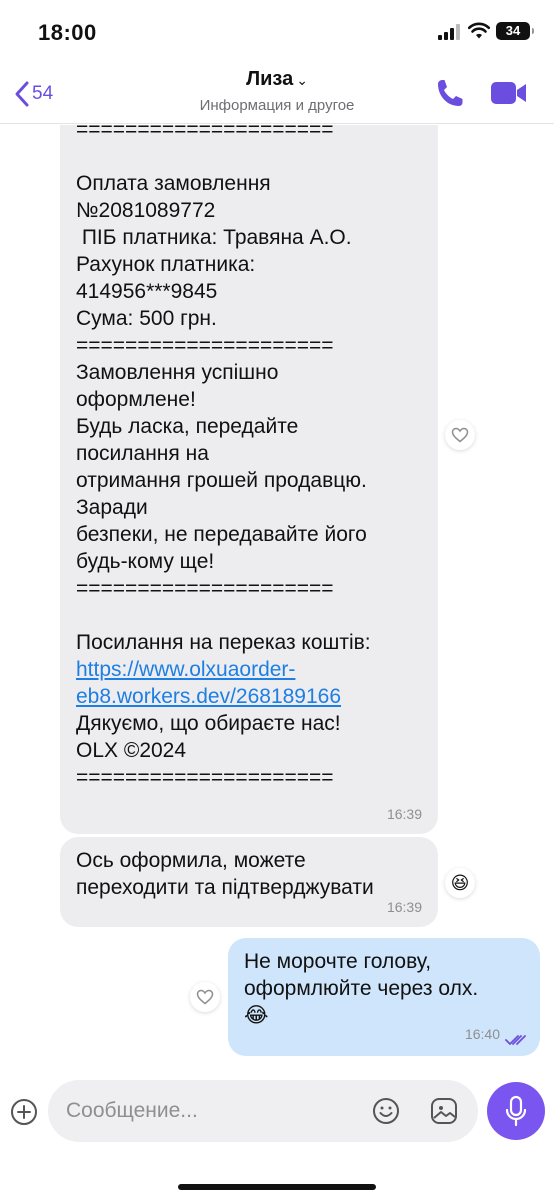 This screenshot has width=554, height=1200. Describe the element at coordinates (277, 105) in the screenshot. I see `contact-subtitle: Информация и другое` at that location.